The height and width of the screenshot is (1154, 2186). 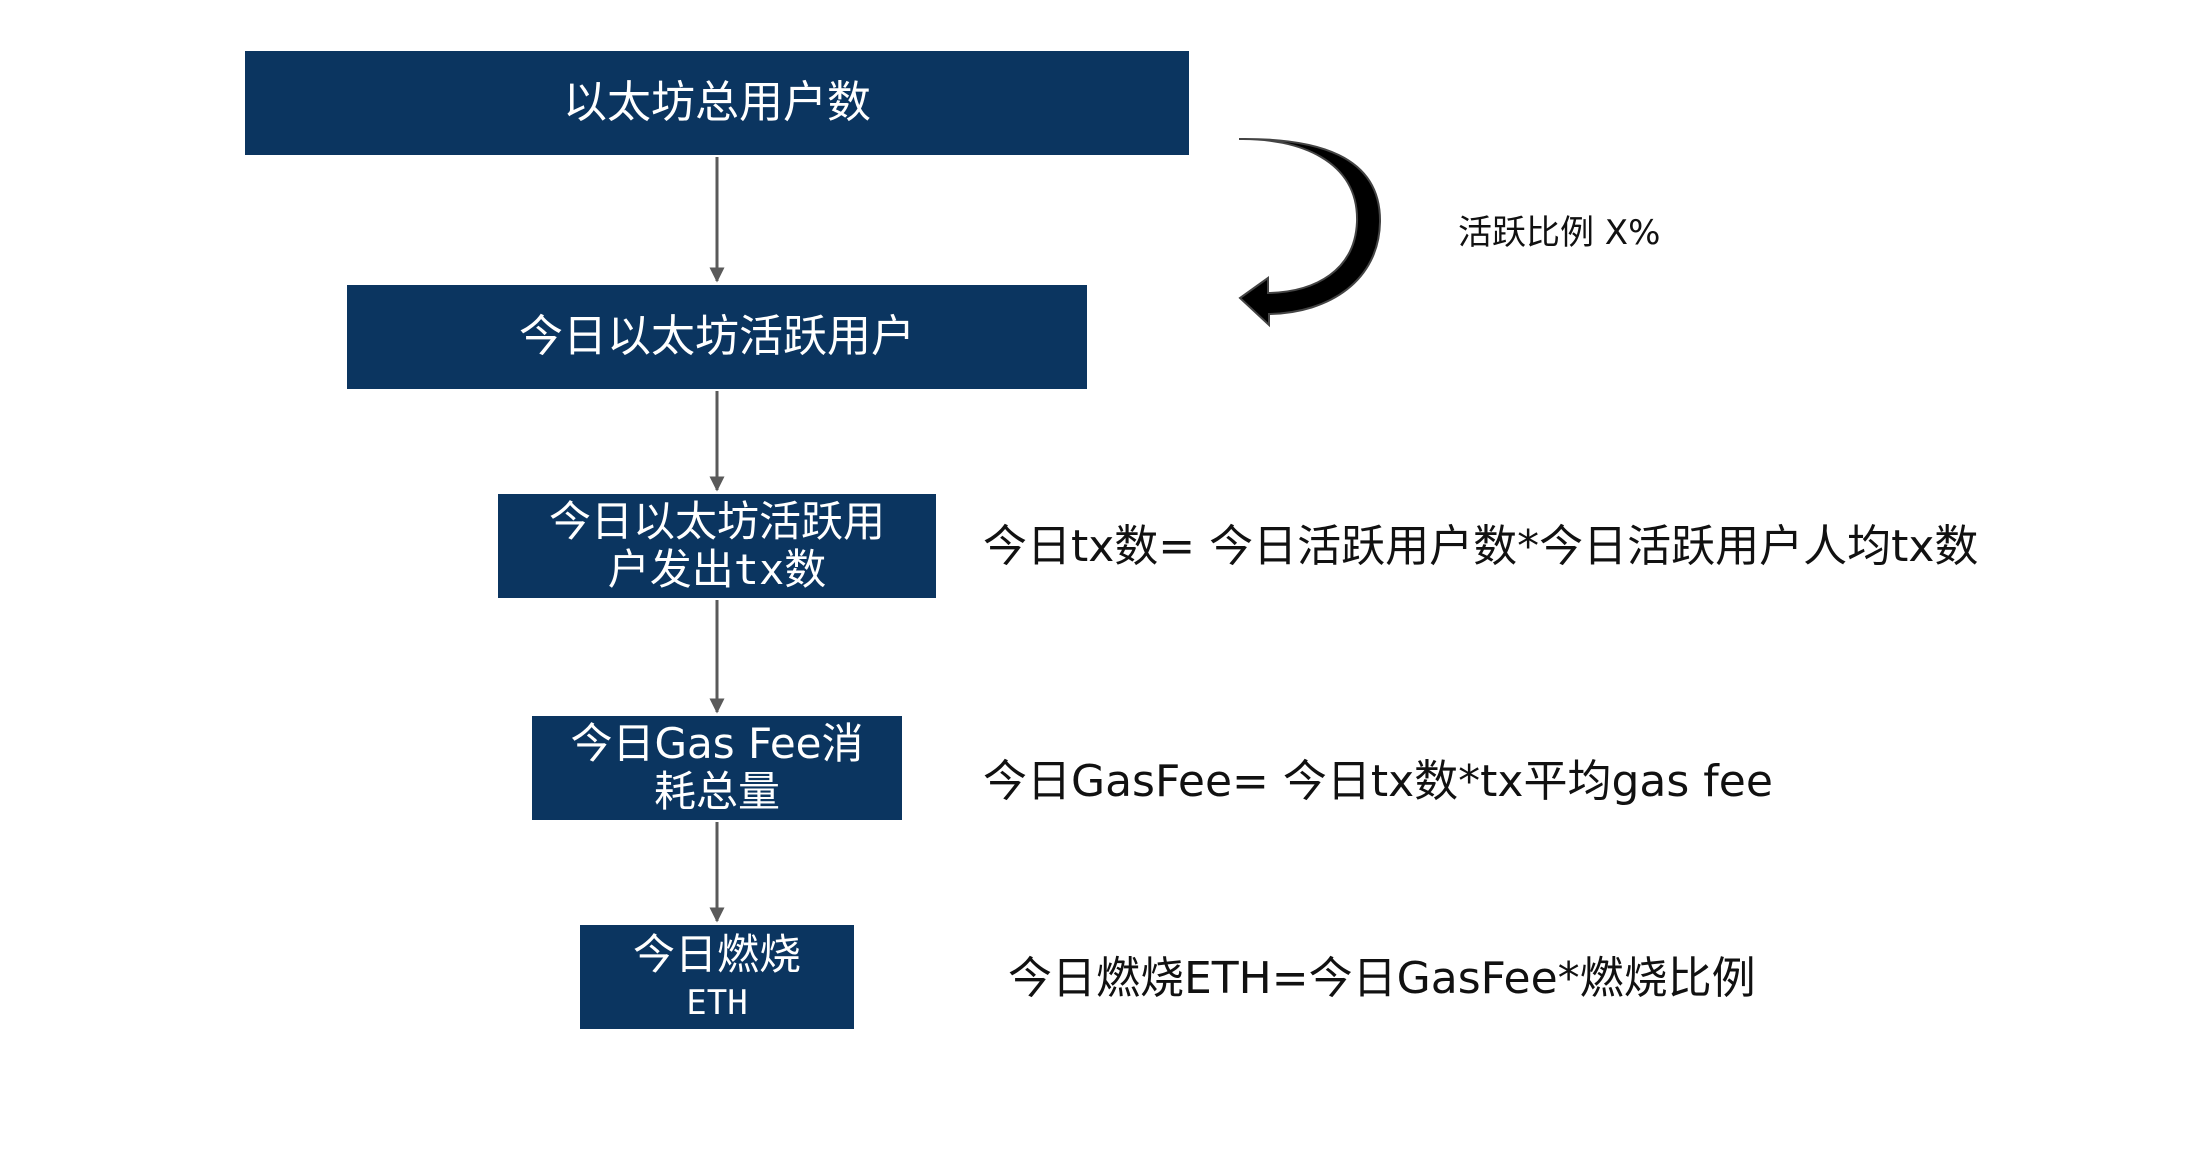 I want to click on step-burn-eth-line1: 今日燃烧, so click(x=716, y=955).